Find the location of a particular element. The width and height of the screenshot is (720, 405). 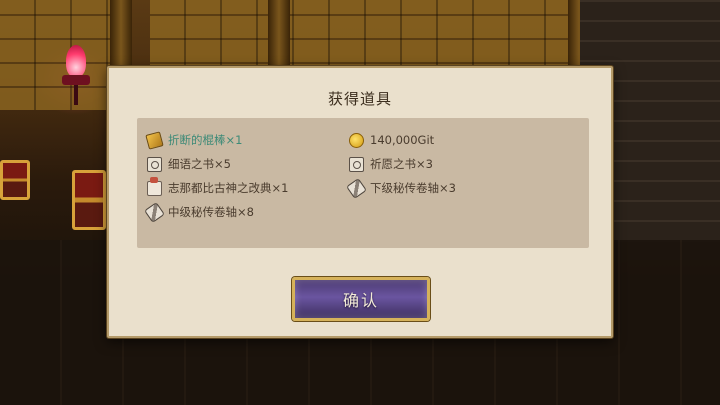

gold-coin-icon is located at coordinates (356, 140).